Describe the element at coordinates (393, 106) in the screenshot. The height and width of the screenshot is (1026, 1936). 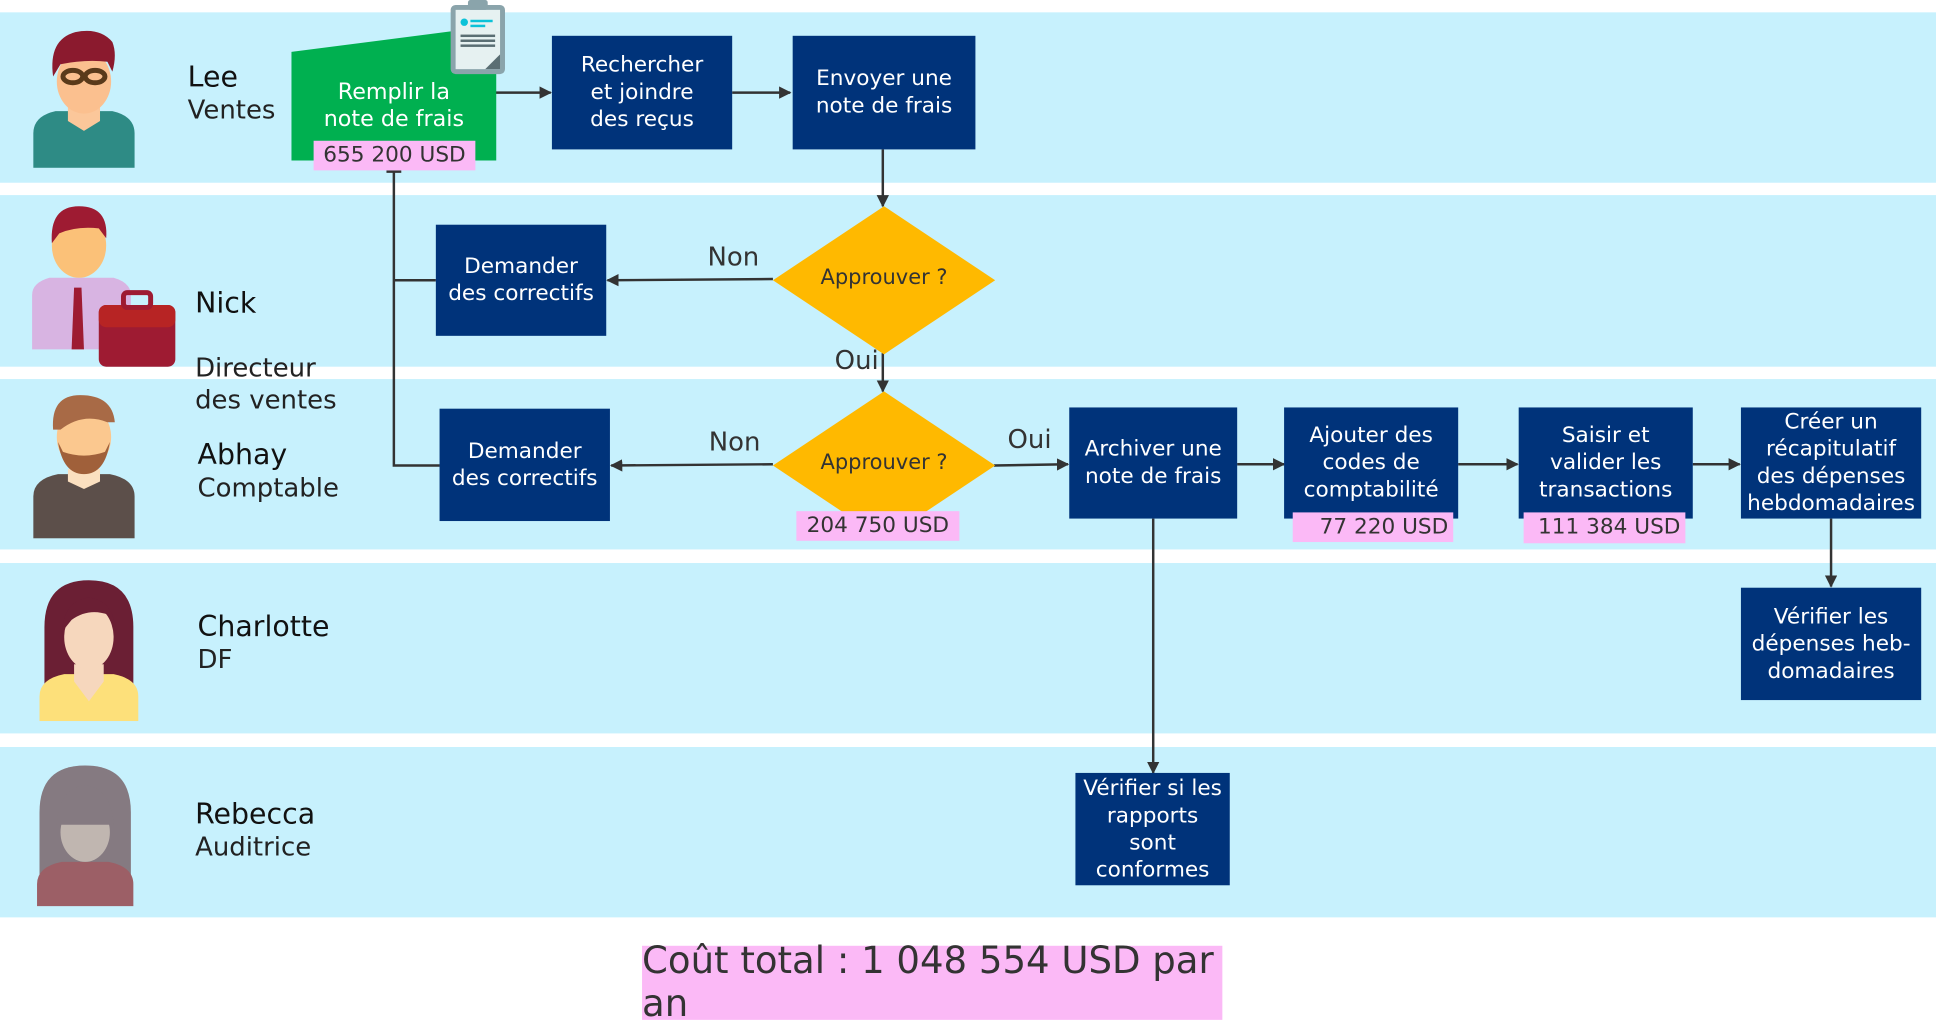
I see `task-fill-report: Remplir la note de frais` at that location.